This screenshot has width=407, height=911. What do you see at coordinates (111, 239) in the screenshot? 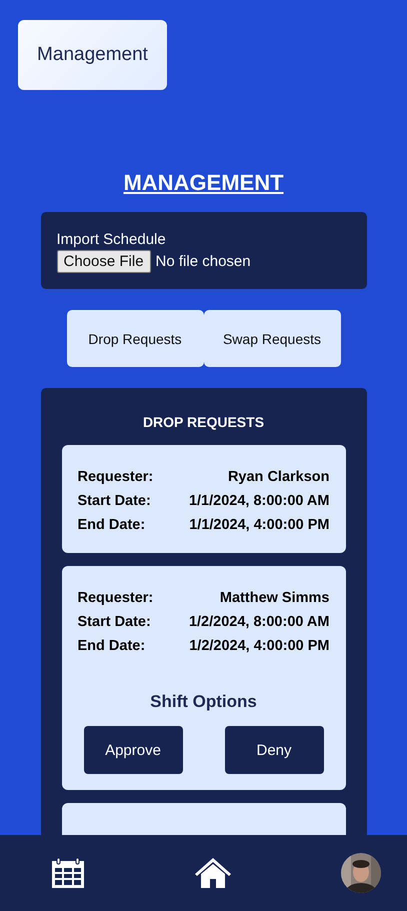
I see `import-label: Import Schedule` at bounding box center [111, 239].